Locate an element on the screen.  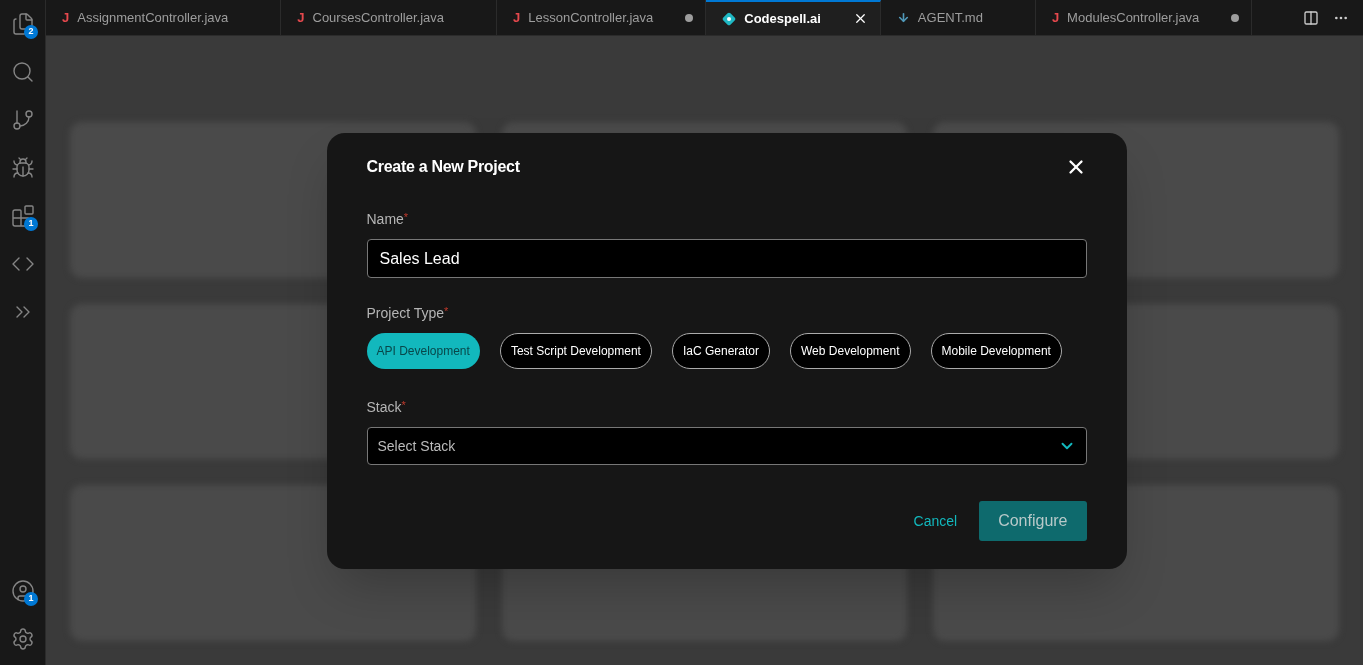
tab-label: ModulesController.java is located at coordinates (1134, 17).